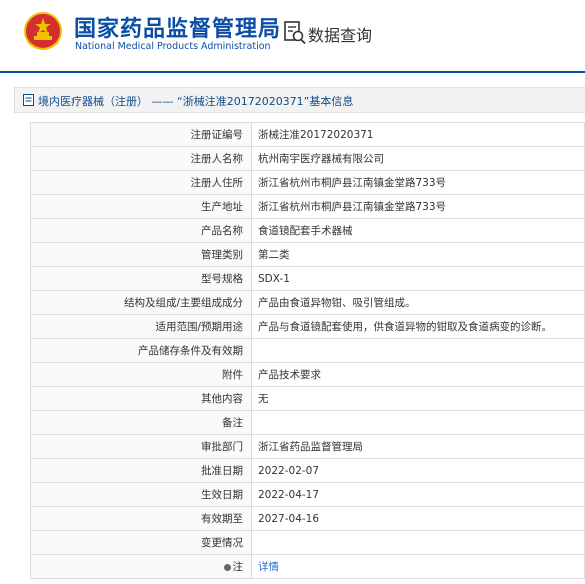  I want to click on row-label: 其他内容, so click(141, 398).